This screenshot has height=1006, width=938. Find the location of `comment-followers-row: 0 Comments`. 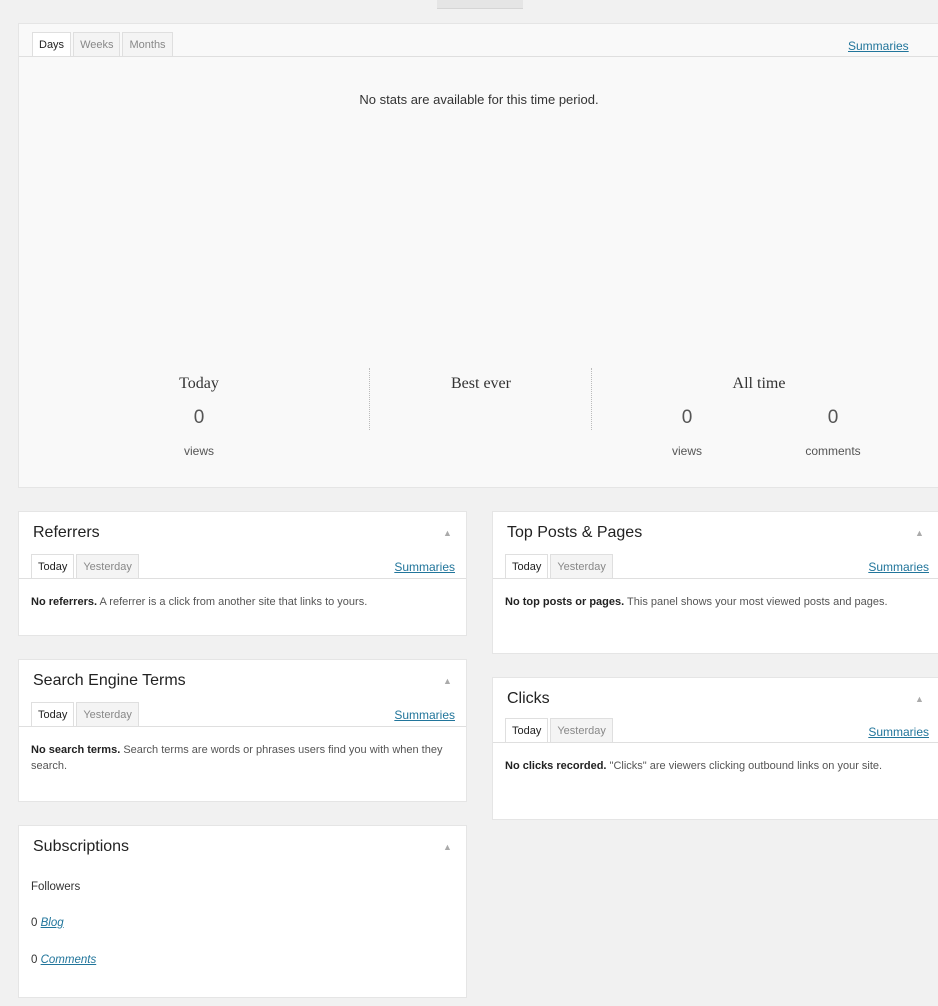

comment-followers-row: 0 Comments is located at coordinates (63, 960).